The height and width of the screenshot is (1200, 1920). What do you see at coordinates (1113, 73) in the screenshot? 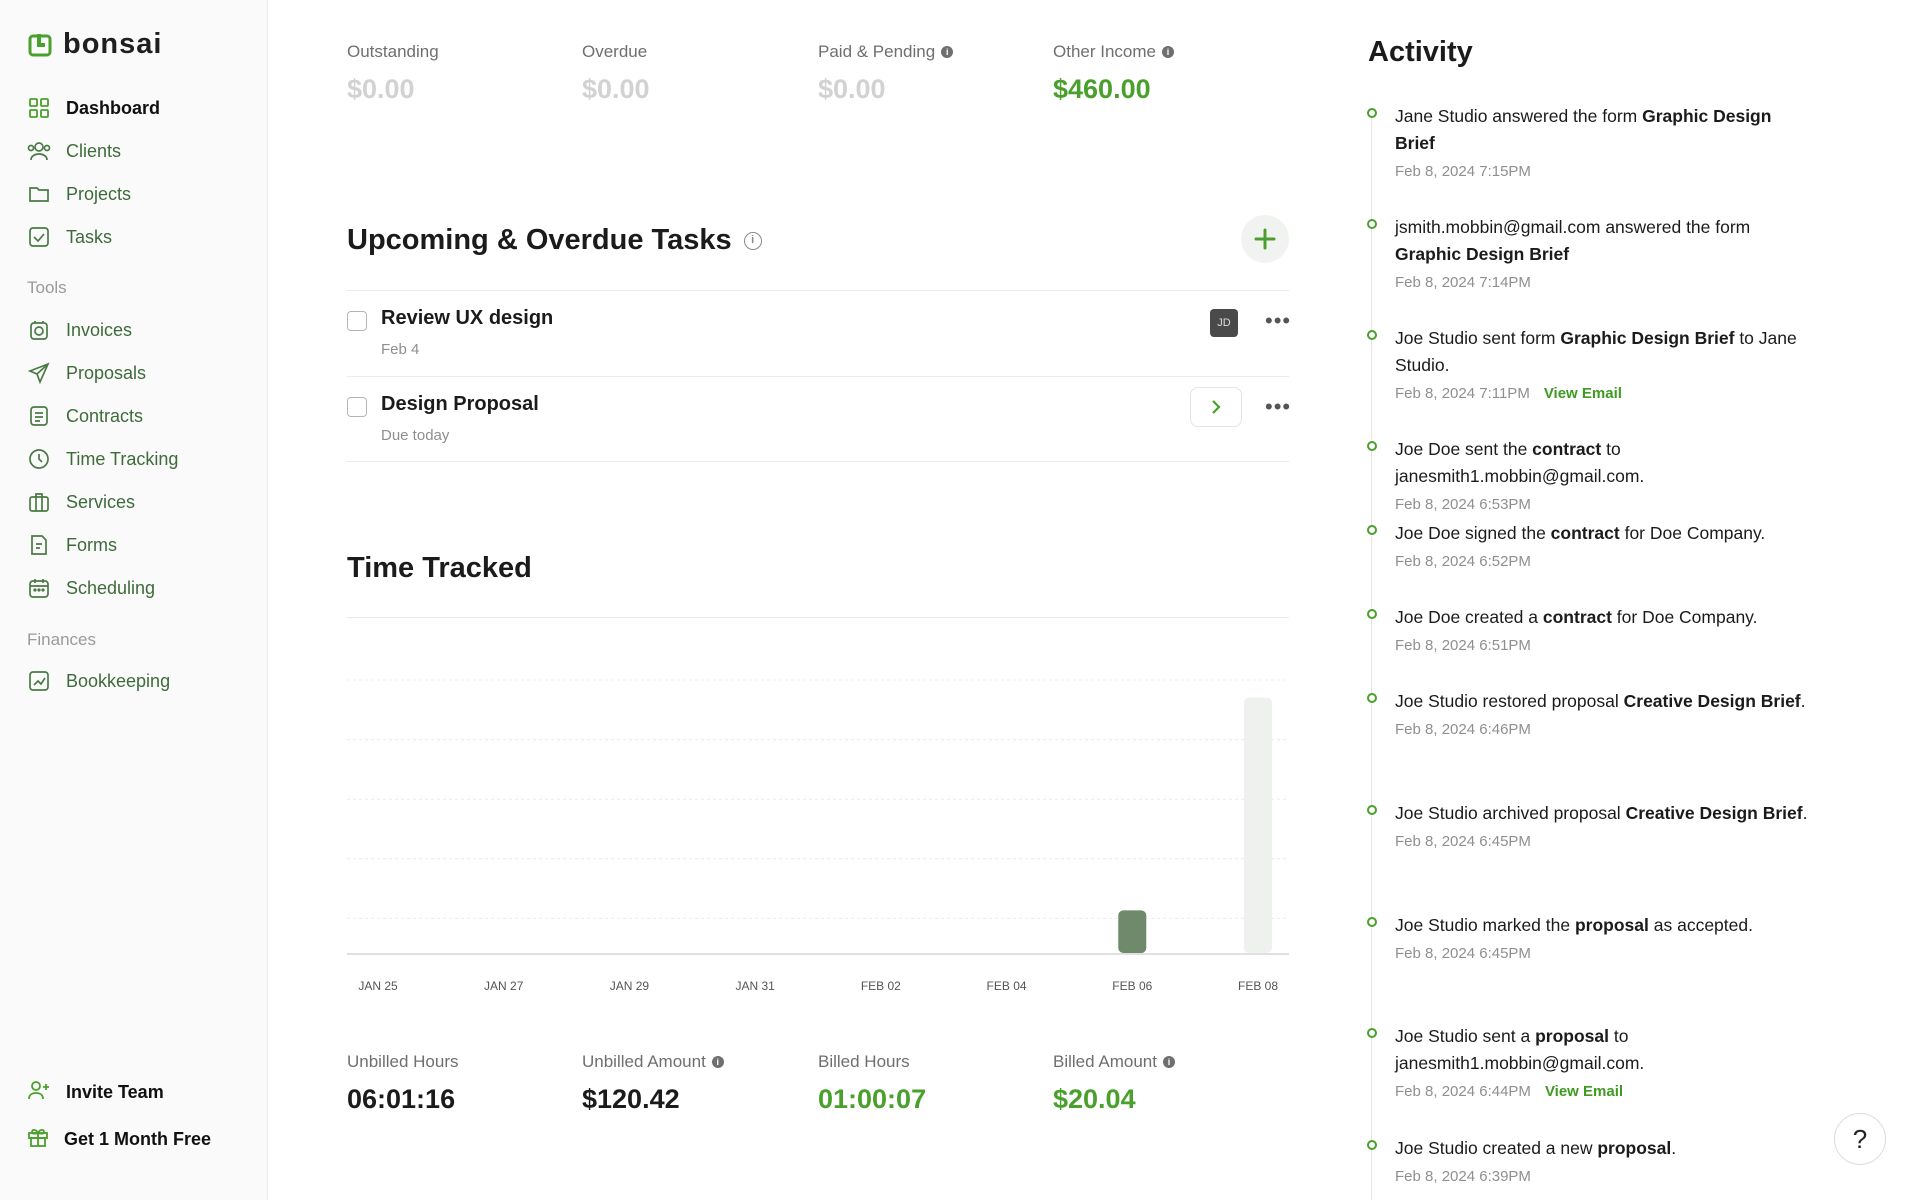
I see `stat-other-income: Other Income i $460.00` at bounding box center [1113, 73].